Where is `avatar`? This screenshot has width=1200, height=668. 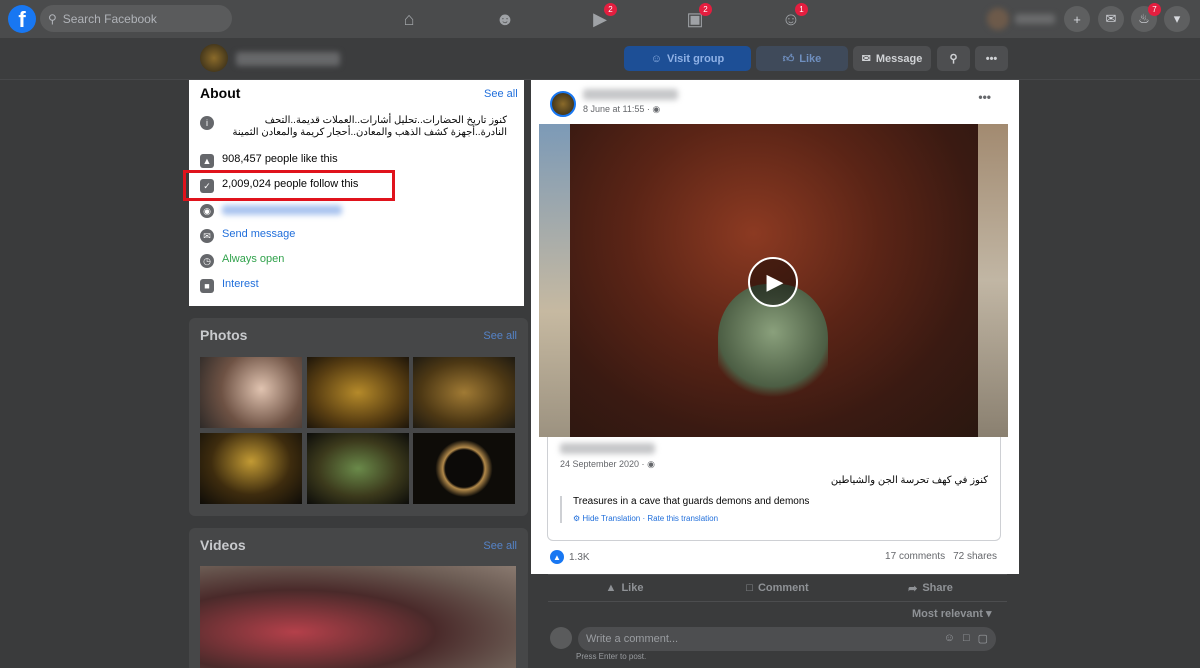 avatar is located at coordinates (998, 19).